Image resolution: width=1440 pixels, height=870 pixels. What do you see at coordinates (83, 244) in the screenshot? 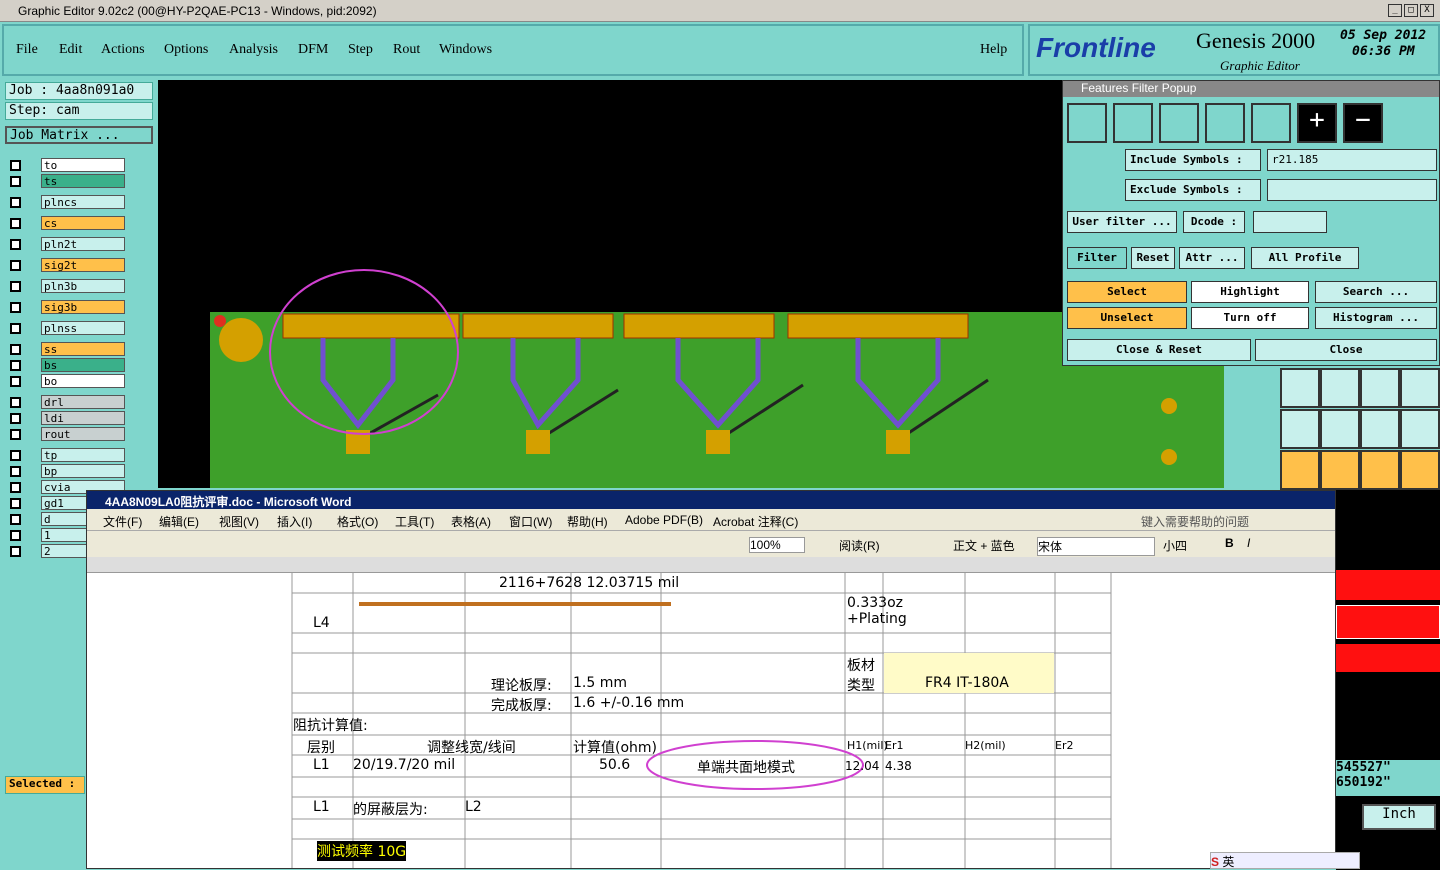
I see `layer-name: pln2t` at bounding box center [83, 244].